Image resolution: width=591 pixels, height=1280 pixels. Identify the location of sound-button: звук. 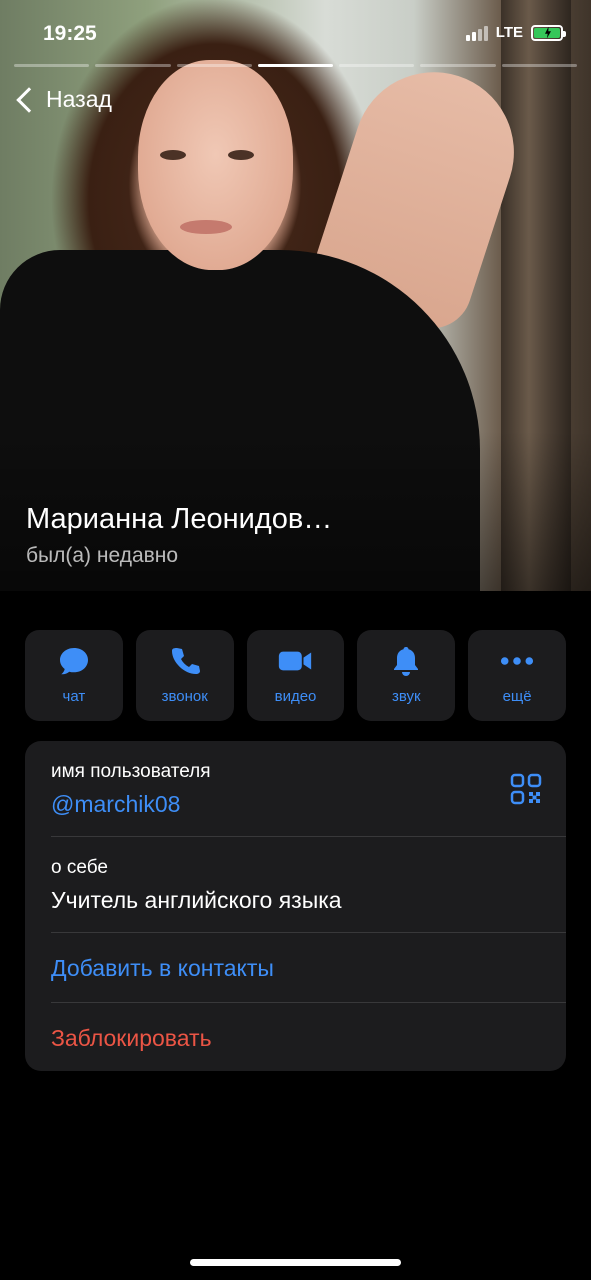
(406, 675).